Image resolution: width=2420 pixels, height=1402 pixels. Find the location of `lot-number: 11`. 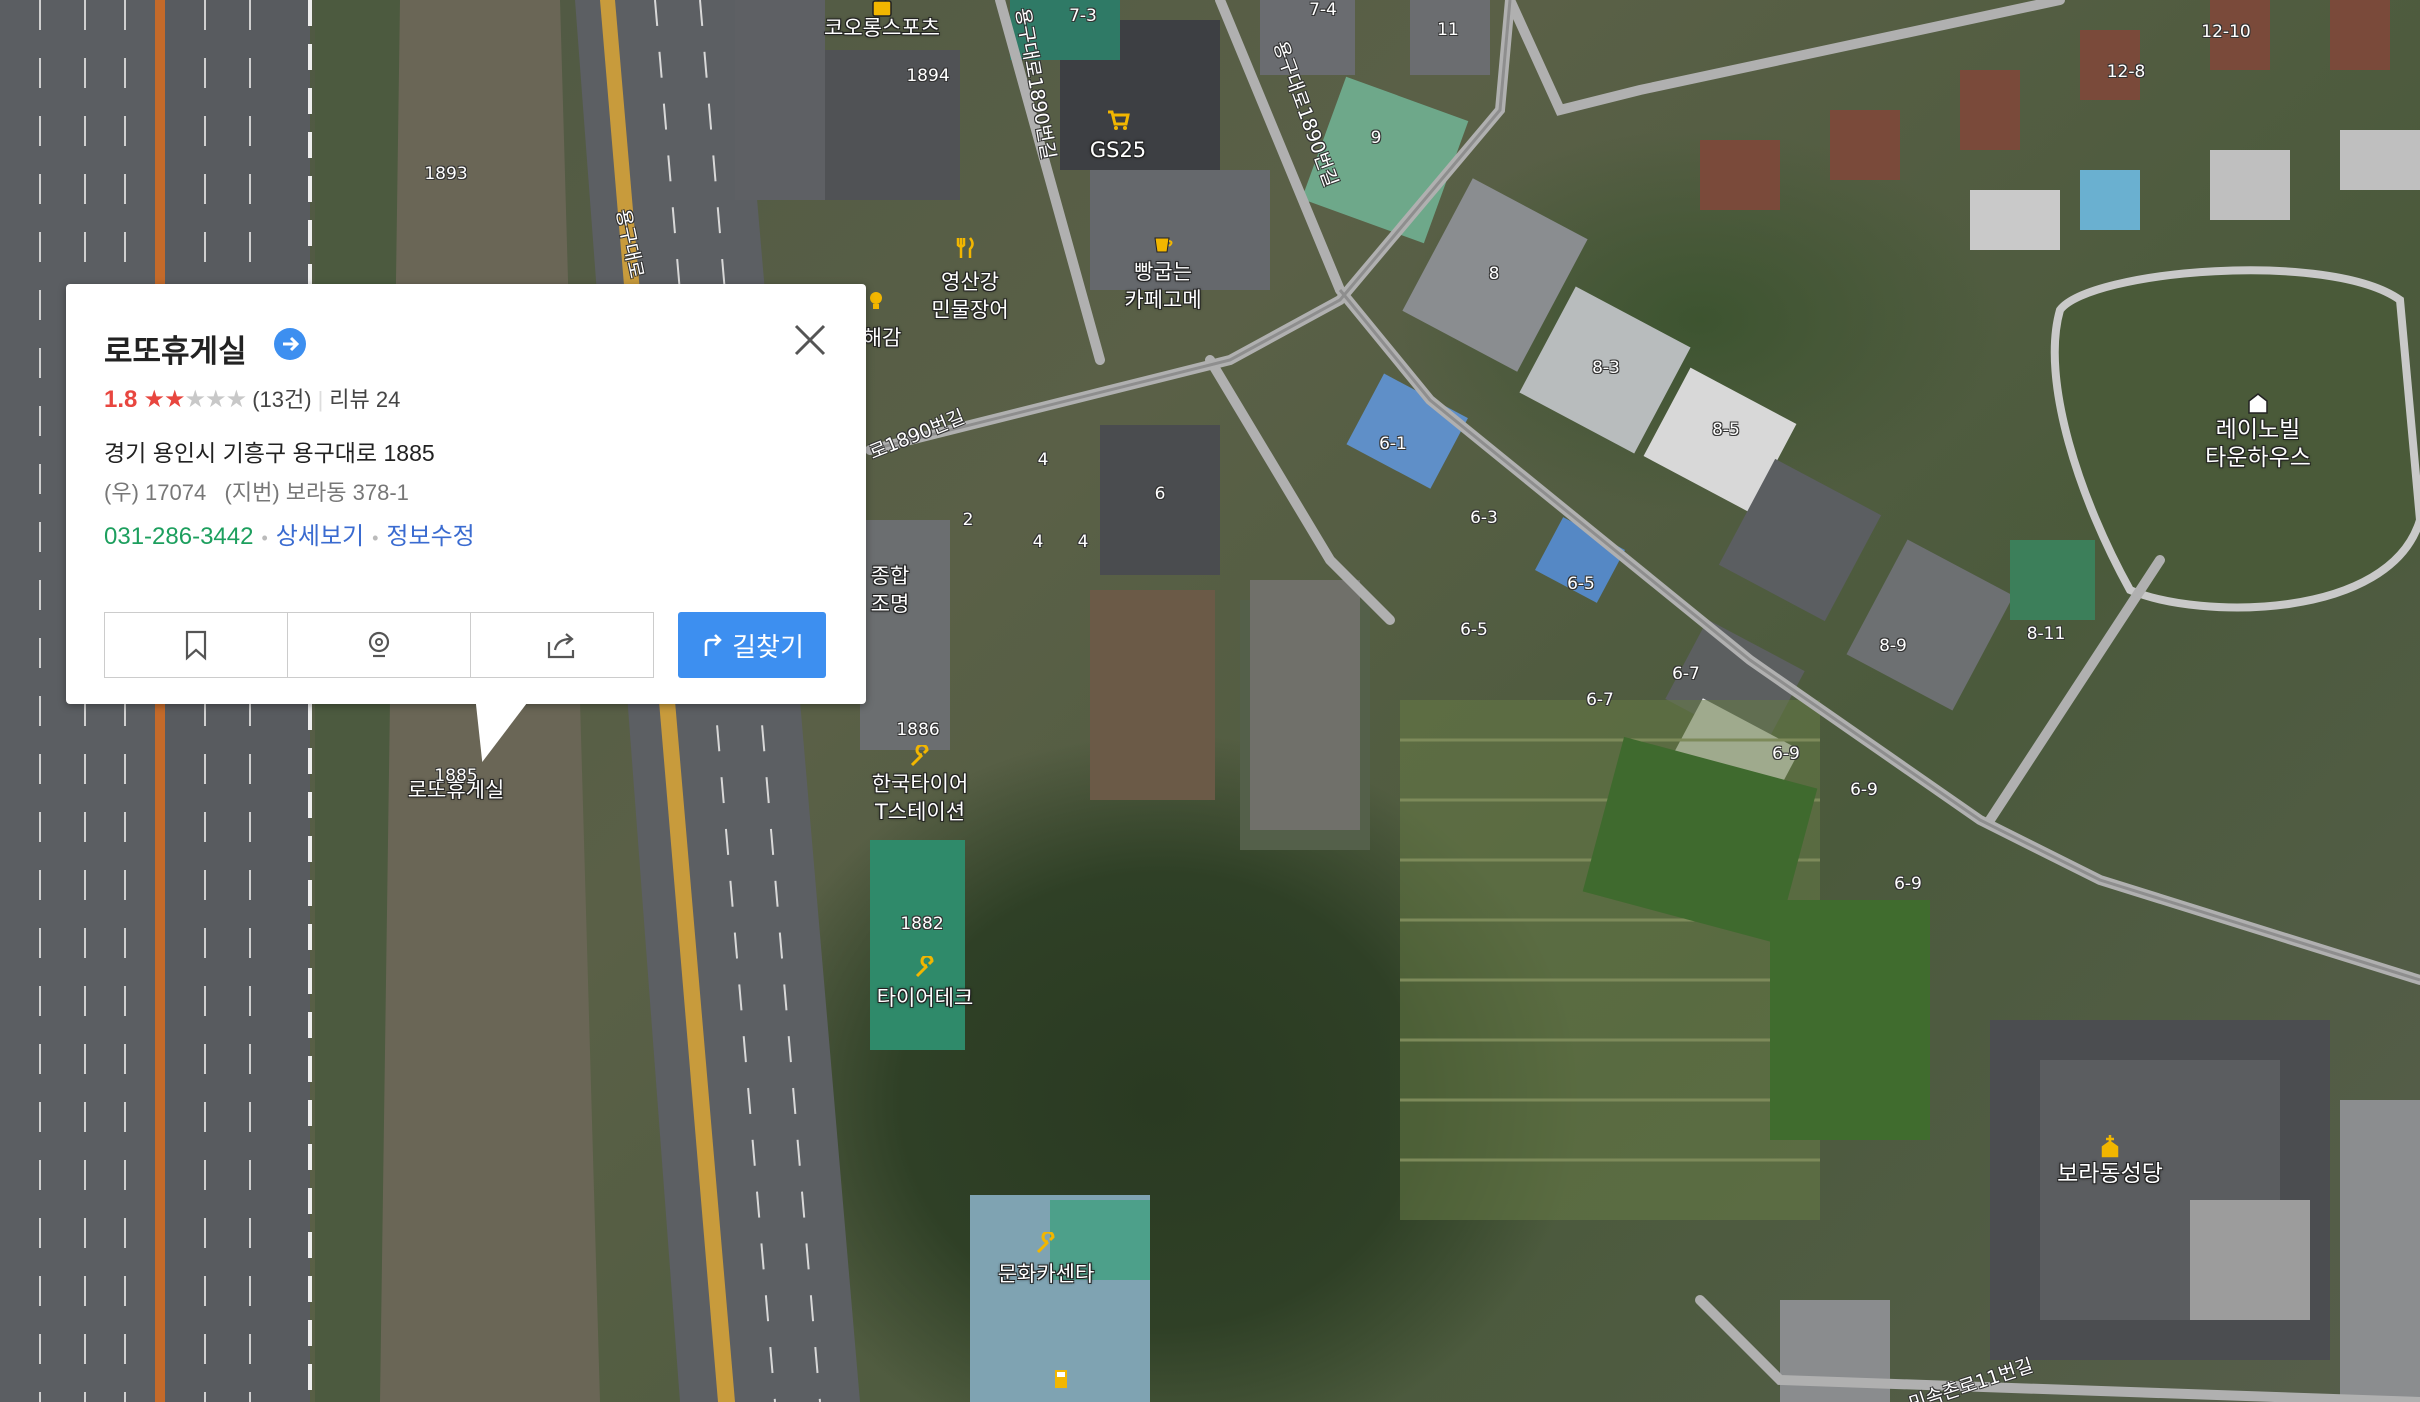

lot-number: 11 is located at coordinates (1448, 30).